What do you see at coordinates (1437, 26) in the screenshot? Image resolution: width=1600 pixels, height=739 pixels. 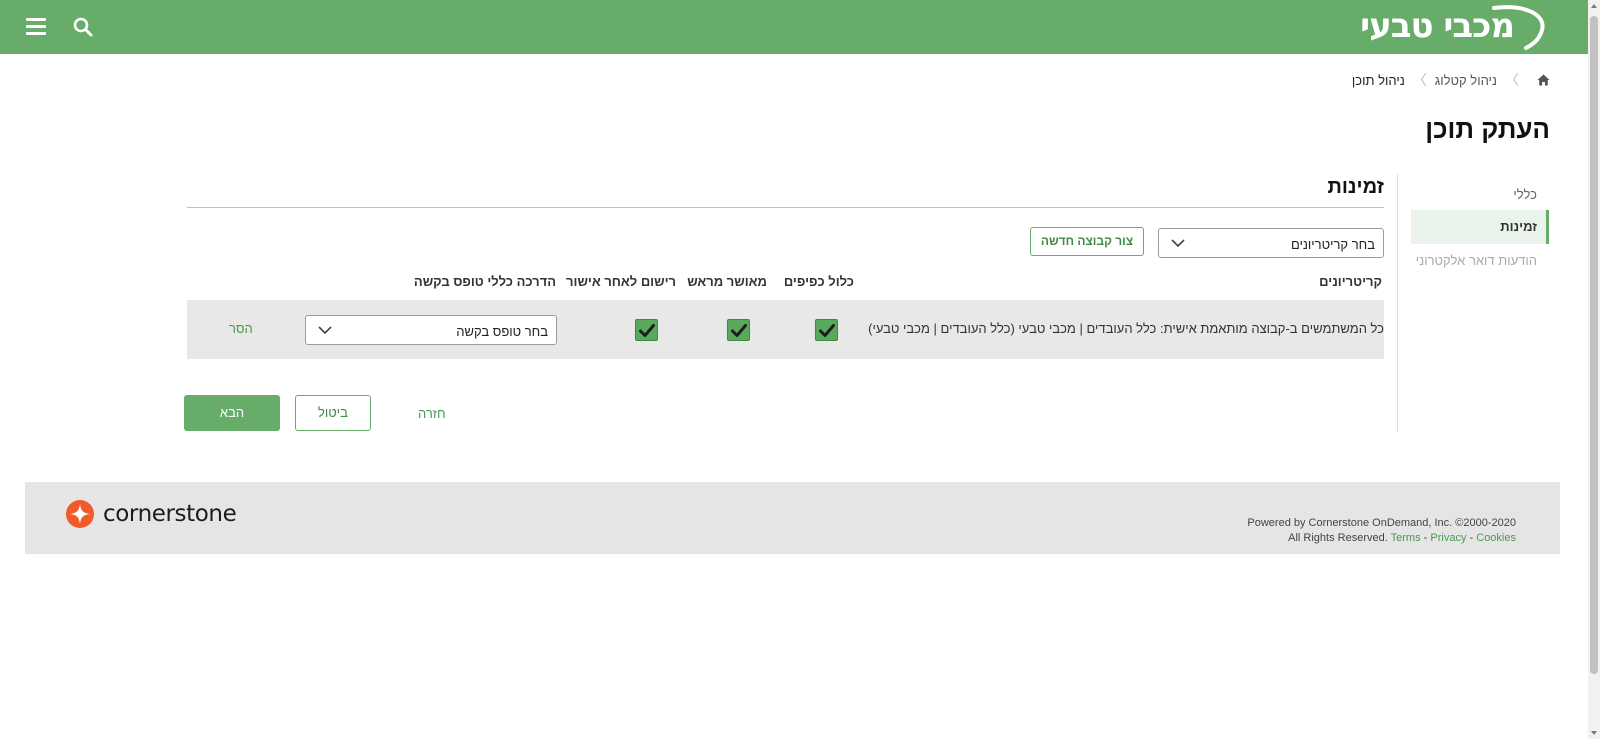 I see `logo-text: מכבי טבעי` at bounding box center [1437, 26].